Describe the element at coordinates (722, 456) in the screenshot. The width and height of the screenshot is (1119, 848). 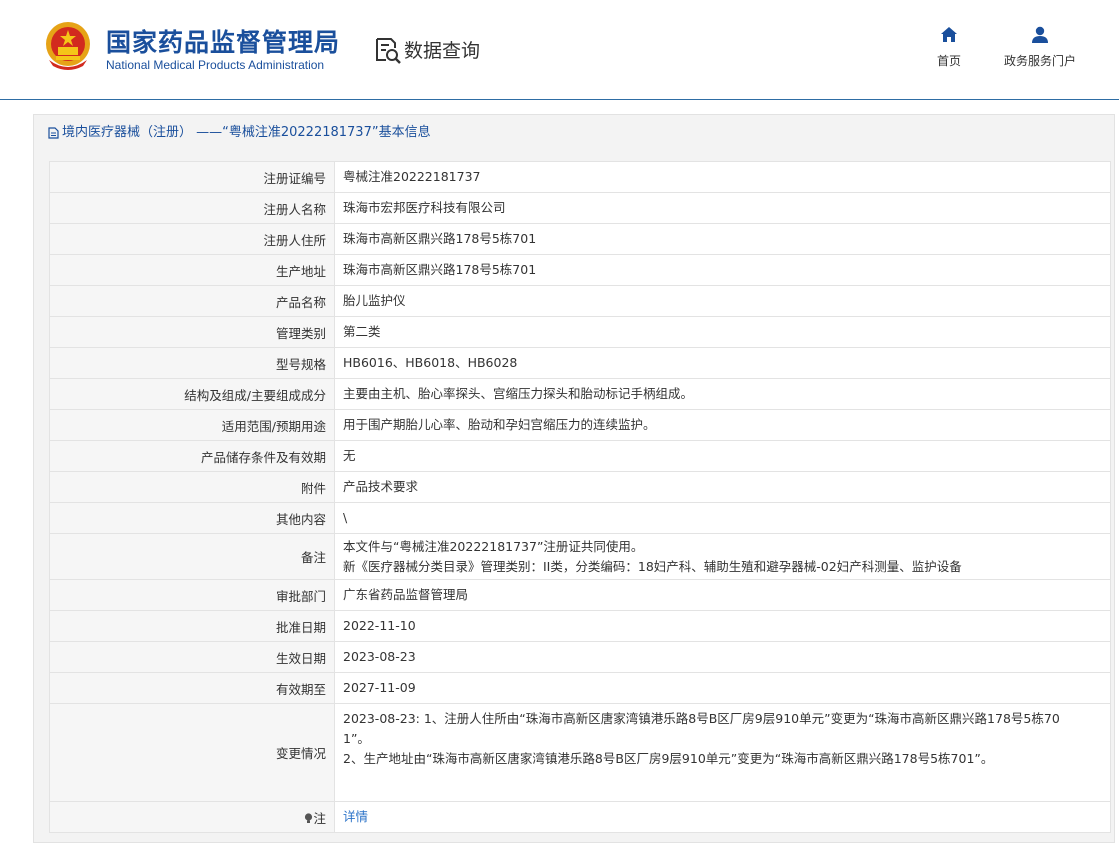
I see `row-value: 无` at that location.